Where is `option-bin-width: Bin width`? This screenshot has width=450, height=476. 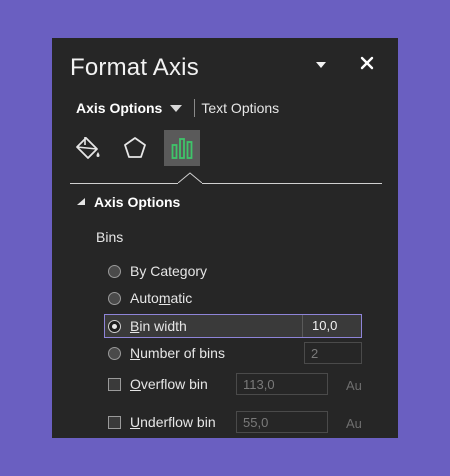
option-bin-width: Bin width is located at coordinates (147, 326).